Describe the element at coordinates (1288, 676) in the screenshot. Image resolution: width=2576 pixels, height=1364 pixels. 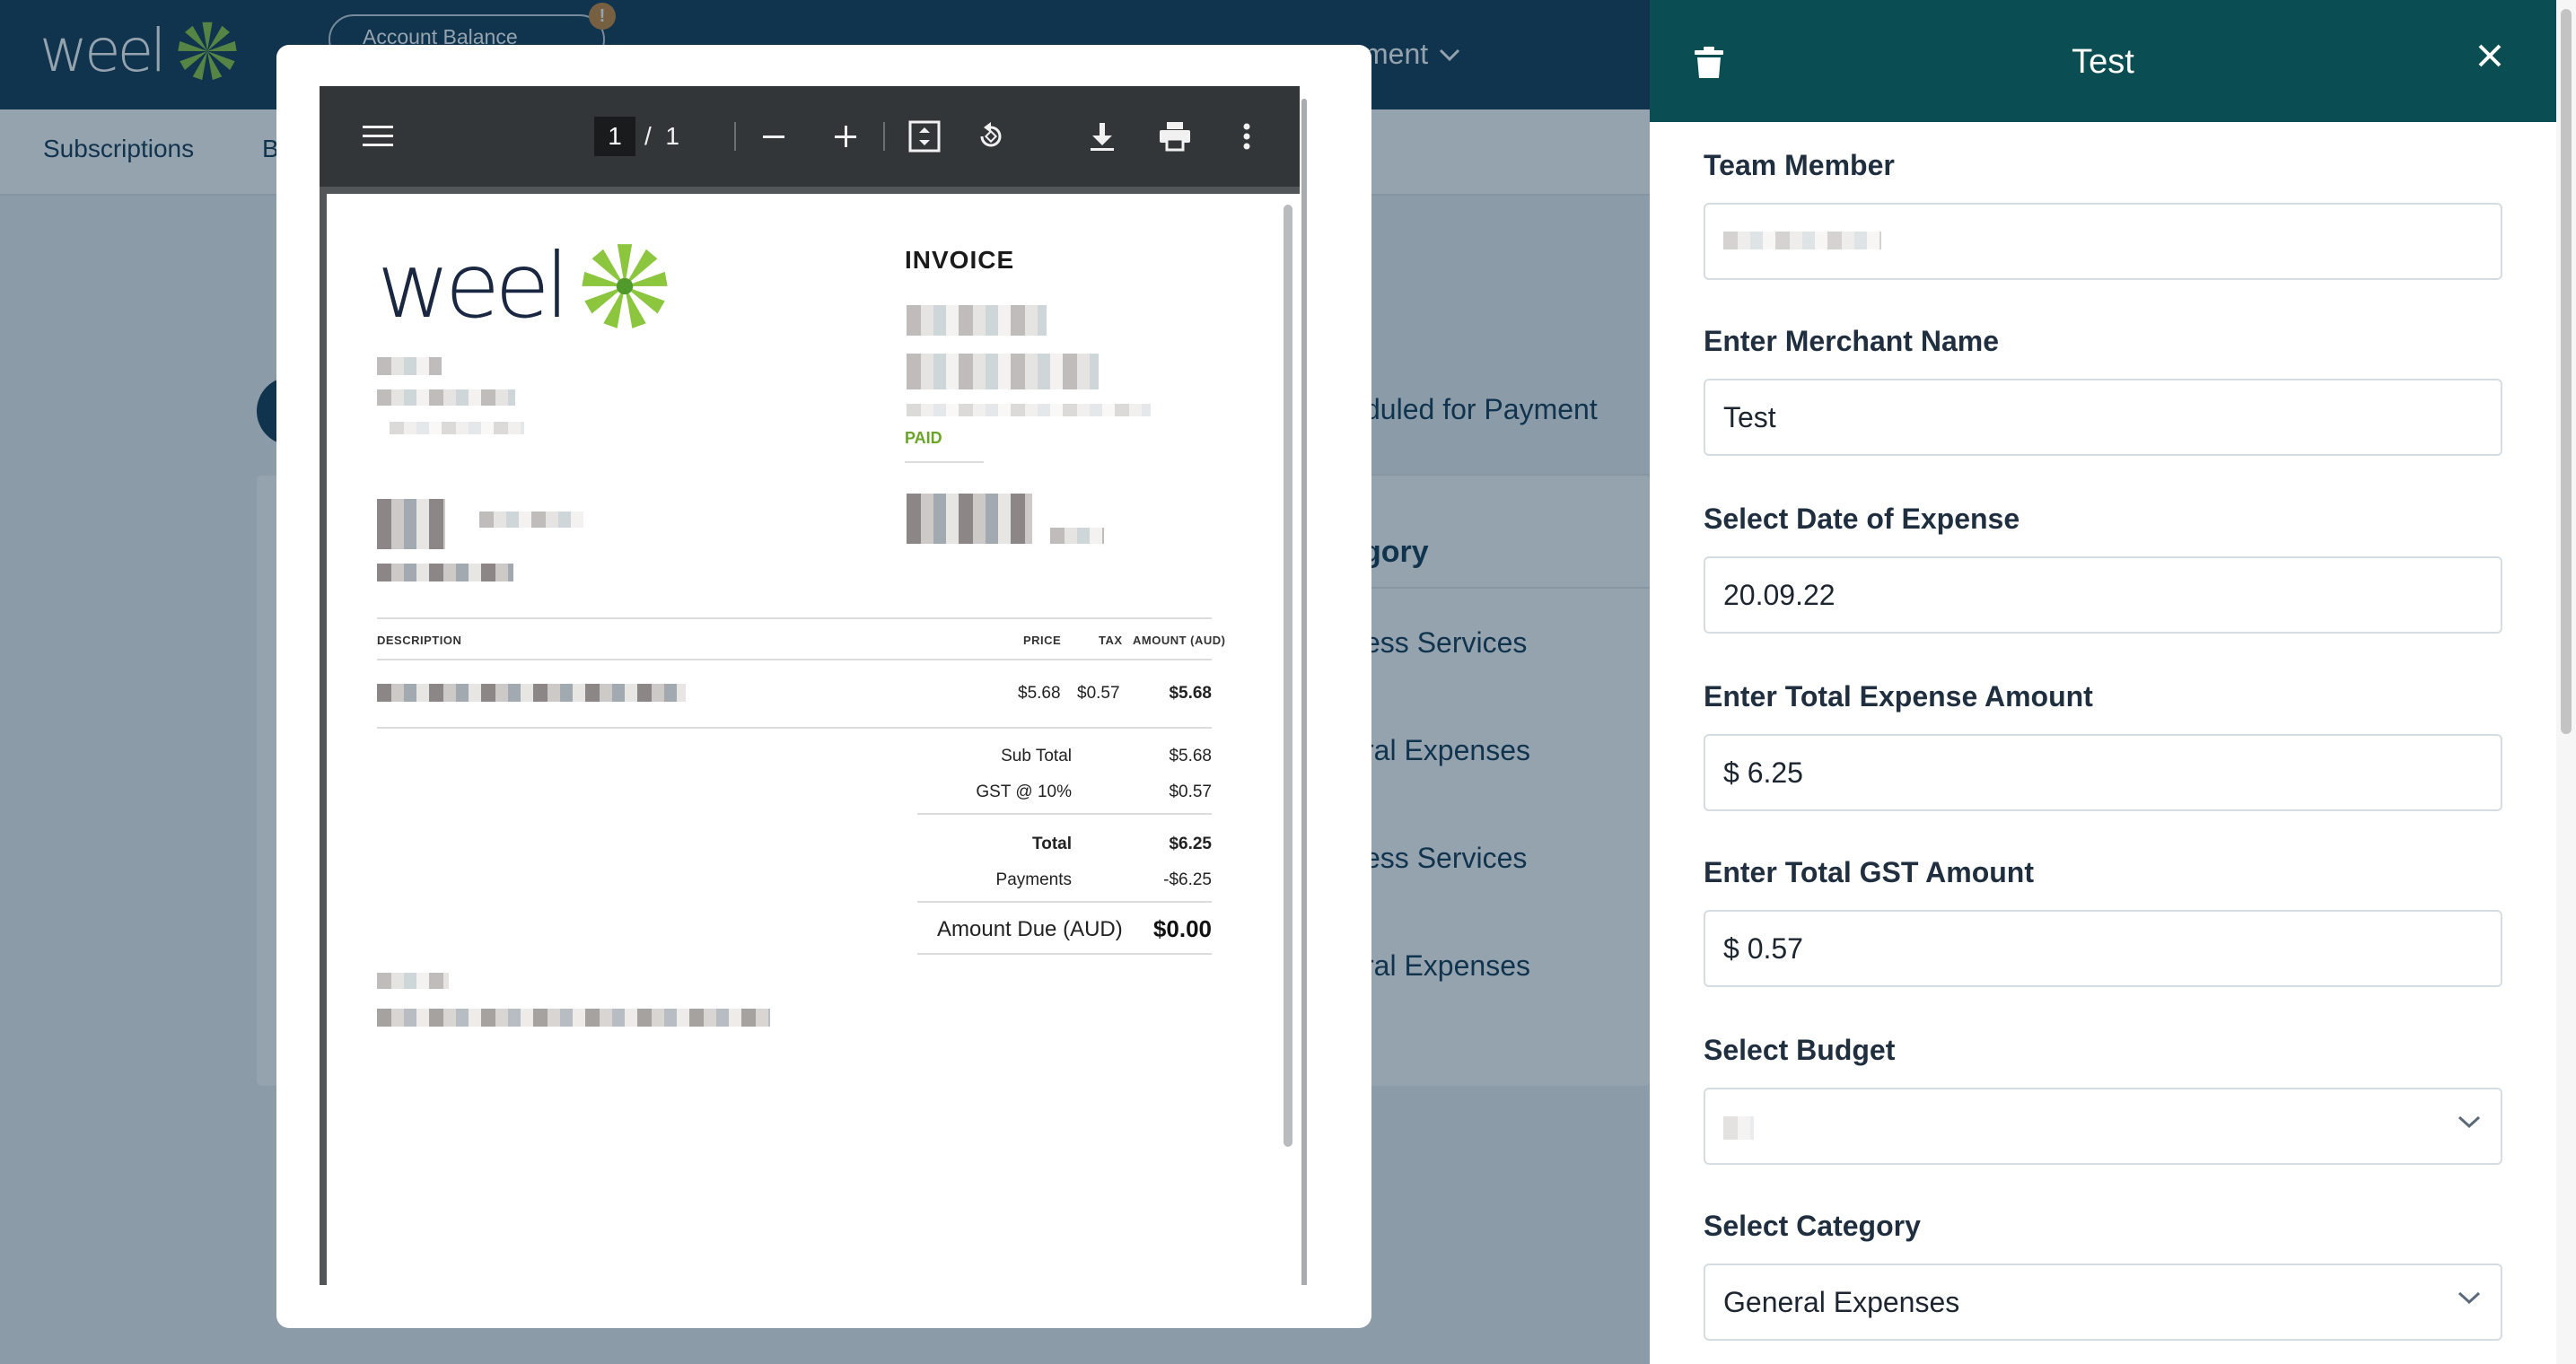
I see `page-scrollbar-thumb` at that location.